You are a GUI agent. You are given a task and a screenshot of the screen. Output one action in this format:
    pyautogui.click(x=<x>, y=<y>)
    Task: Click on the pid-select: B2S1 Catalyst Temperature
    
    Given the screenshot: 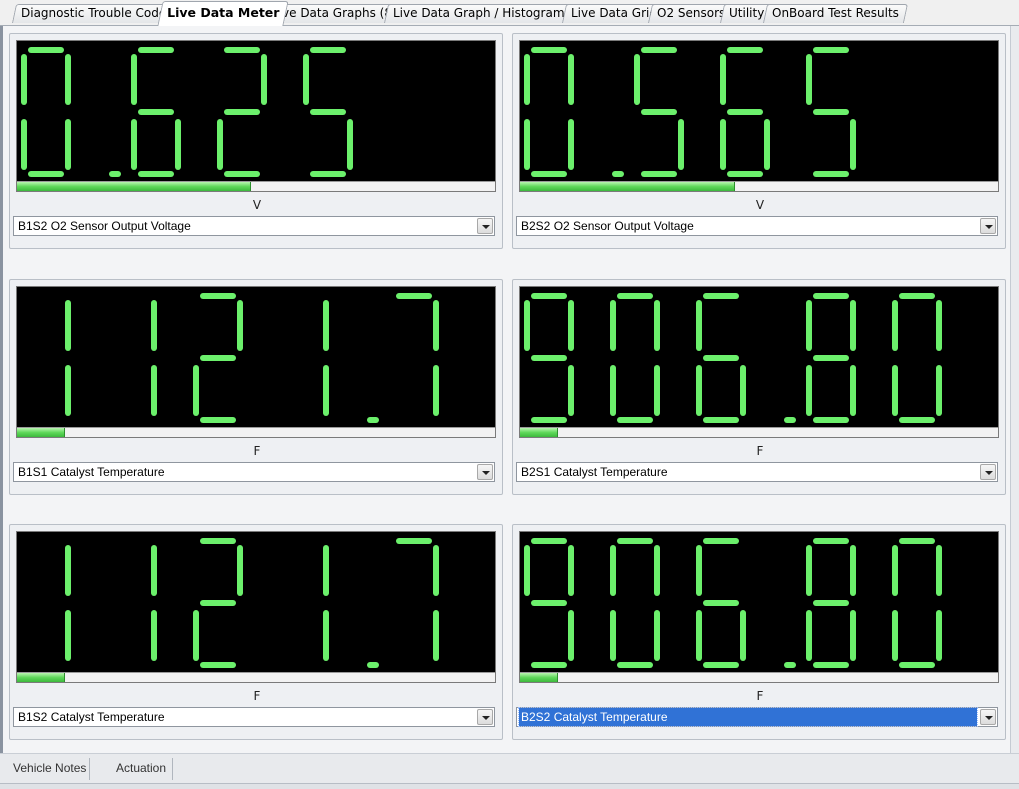 What is the action you would take?
    pyautogui.click(x=757, y=472)
    